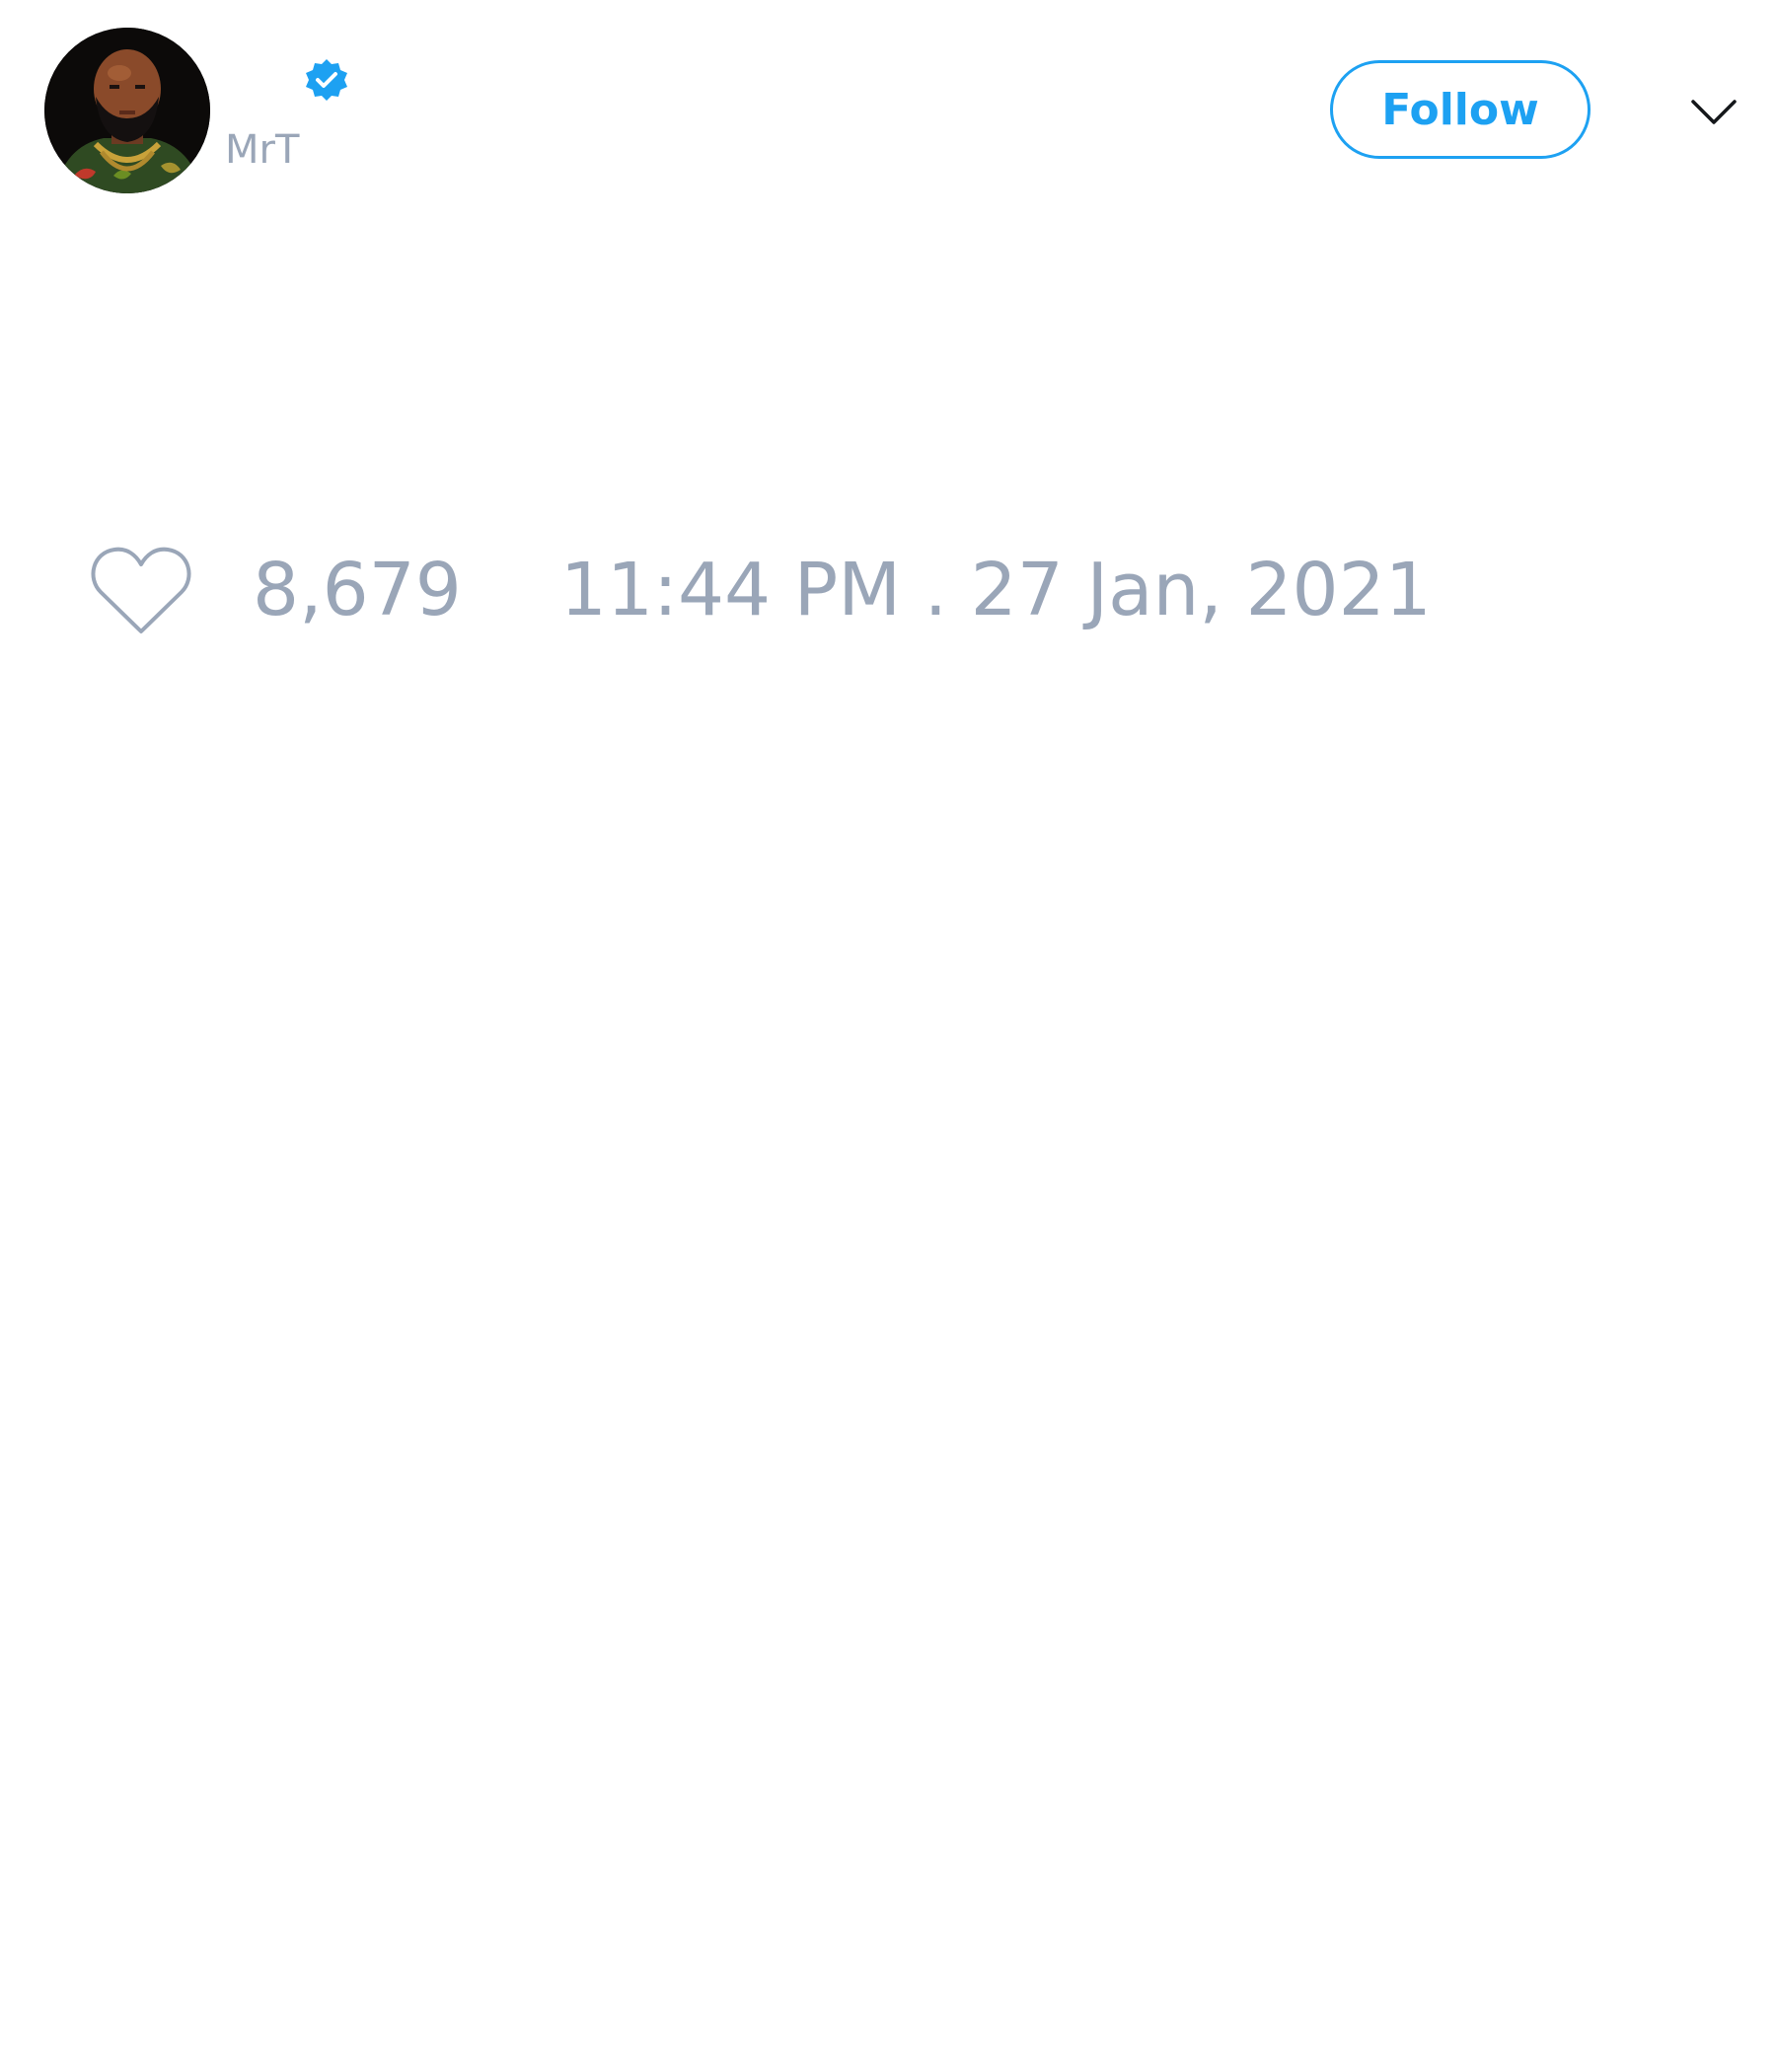  What do you see at coordinates (127, 111) in the screenshot?
I see `avatar` at bounding box center [127, 111].